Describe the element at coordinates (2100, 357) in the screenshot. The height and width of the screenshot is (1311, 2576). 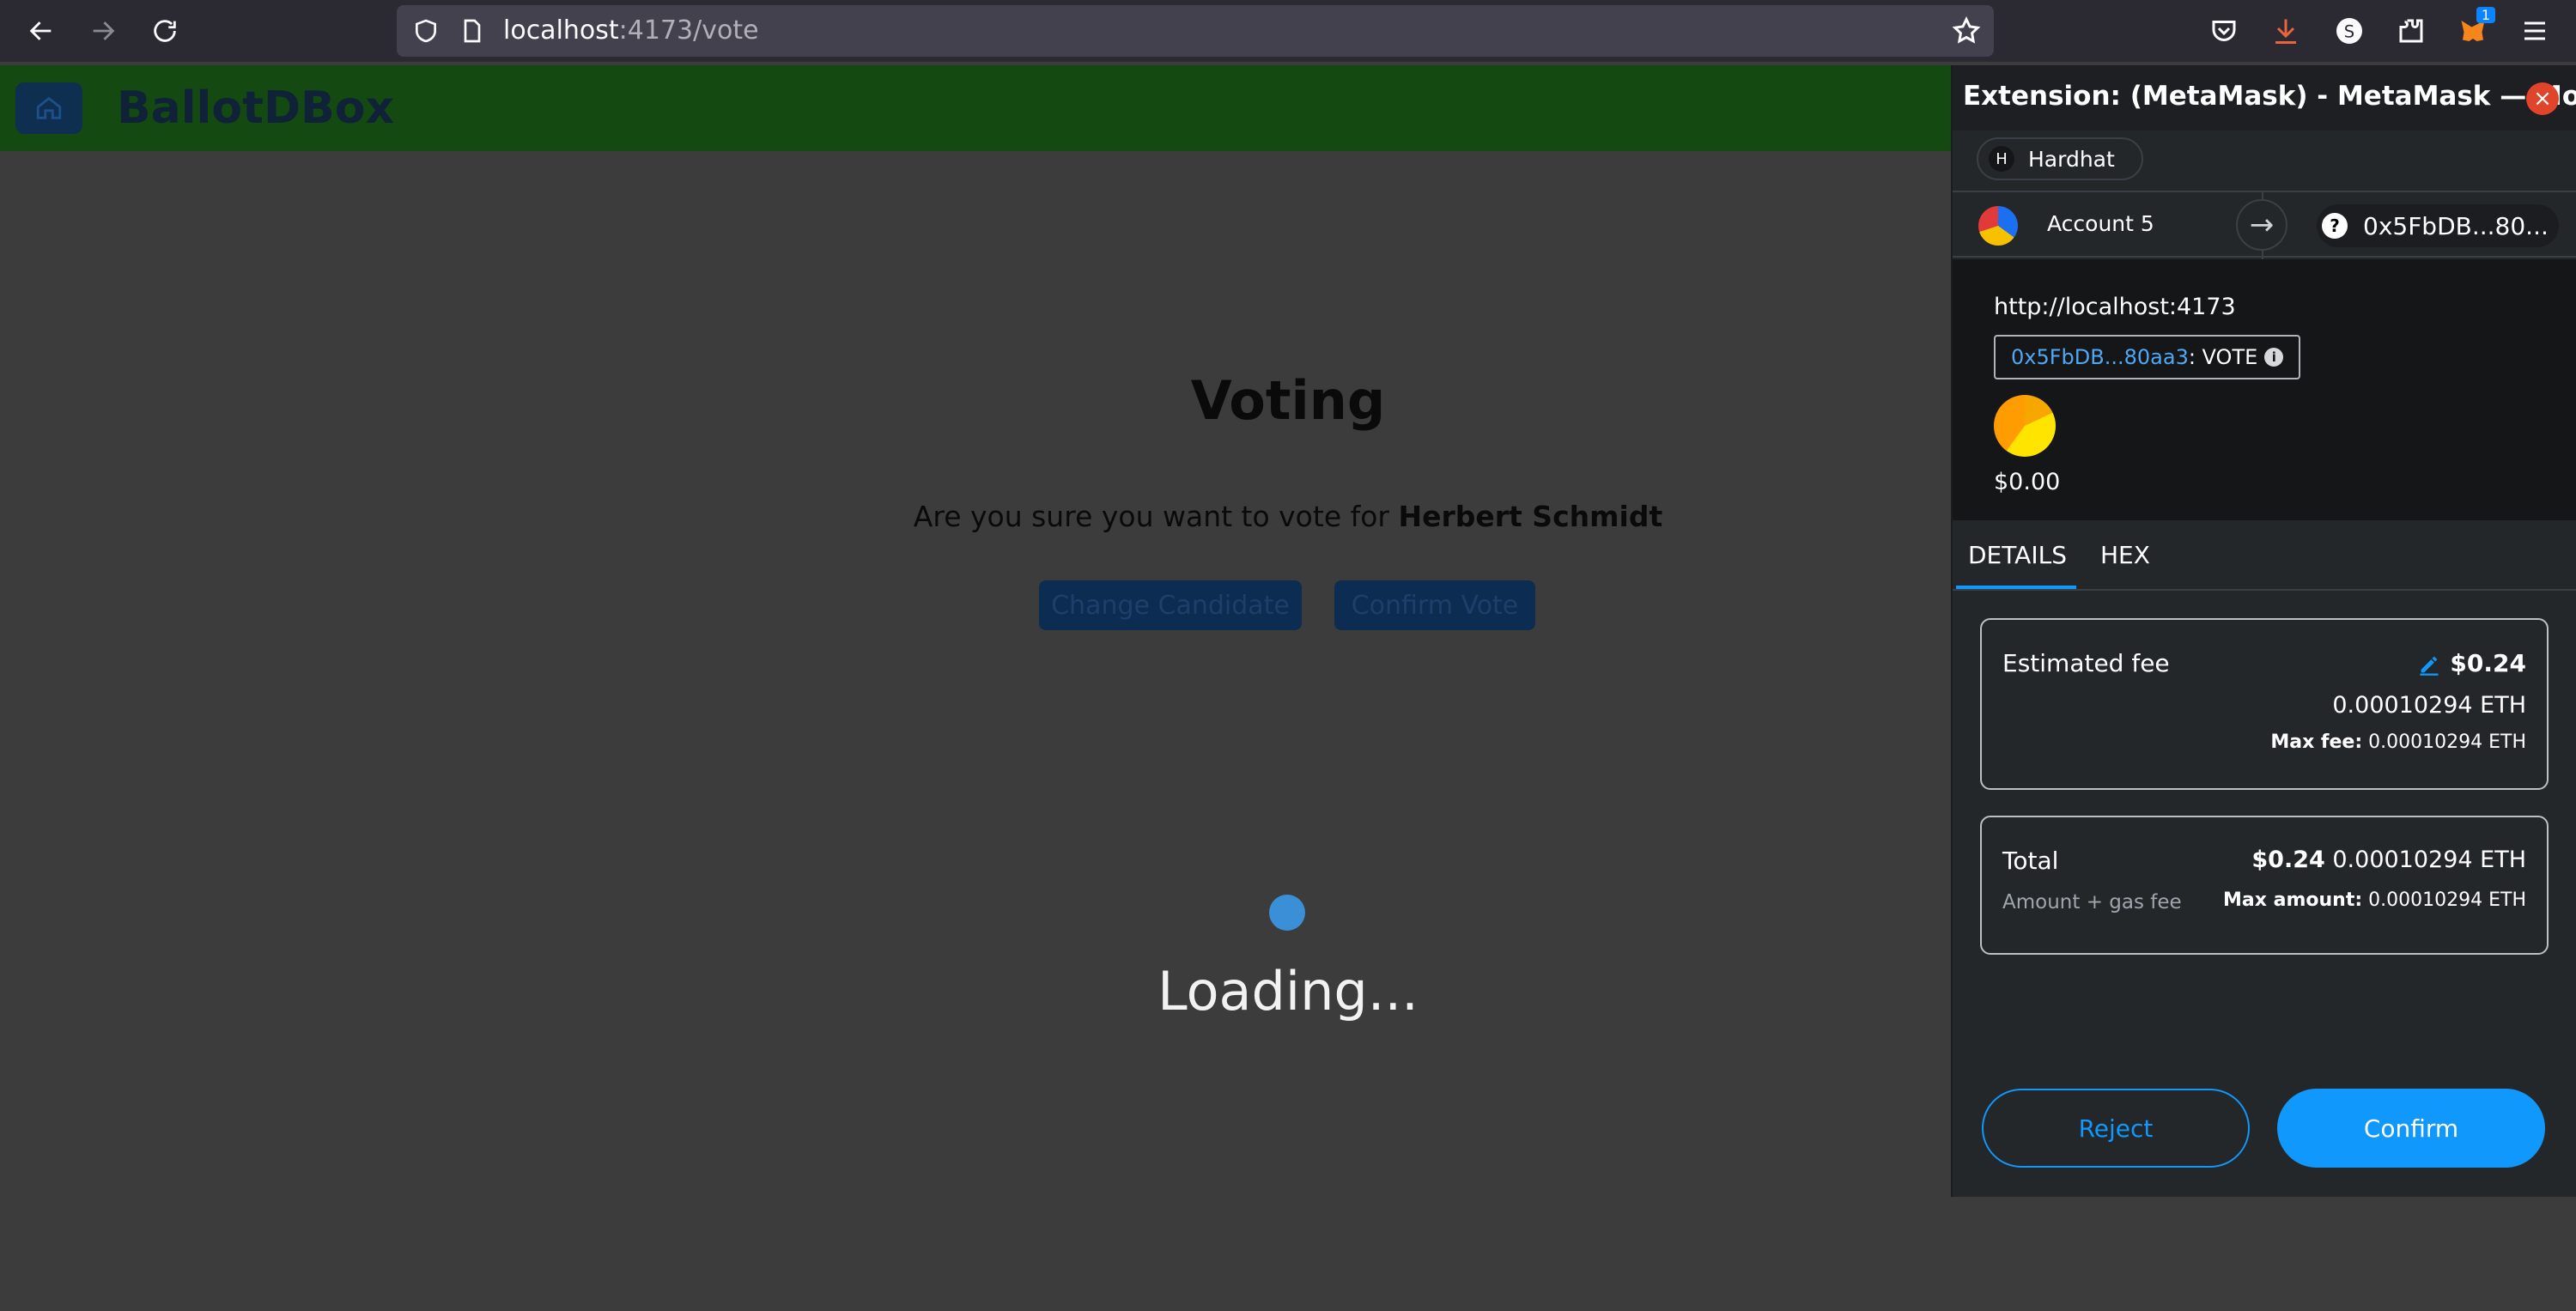
I see `contract-address: 0x5FbDB...80aa3` at that location.